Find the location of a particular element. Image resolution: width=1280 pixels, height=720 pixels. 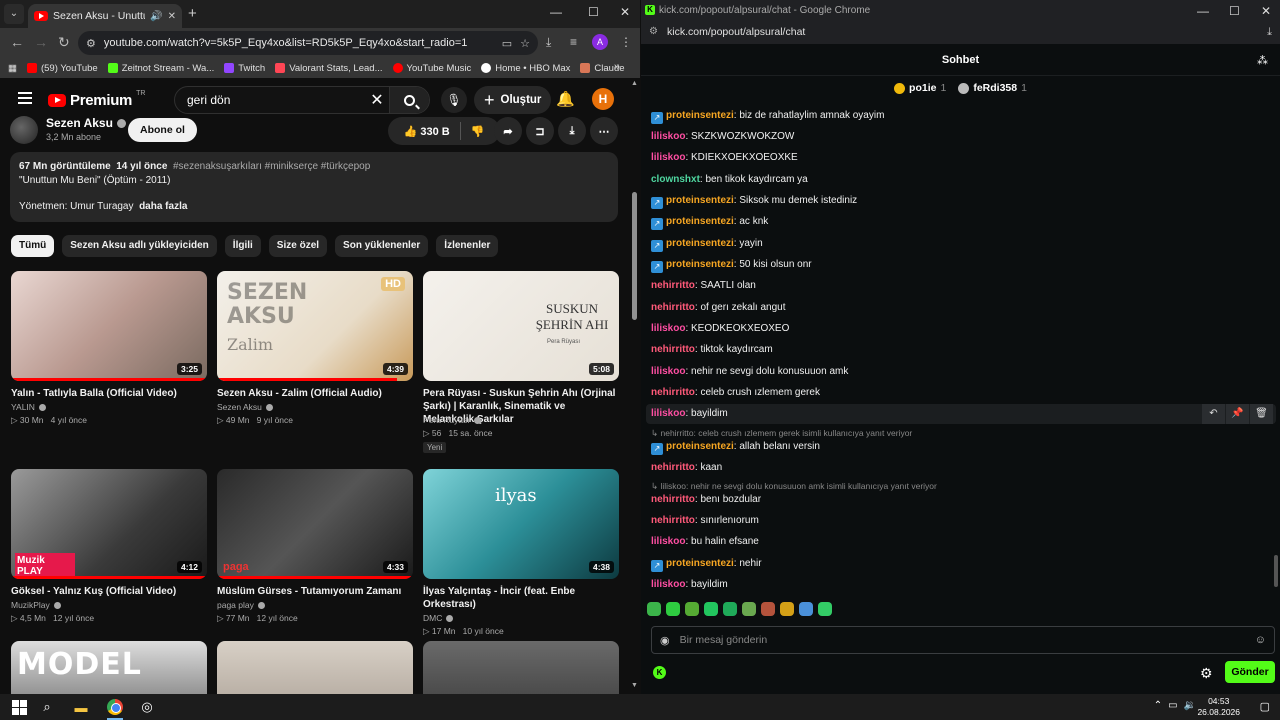

chip-related: İlgili is located at coordinates (242, 246).